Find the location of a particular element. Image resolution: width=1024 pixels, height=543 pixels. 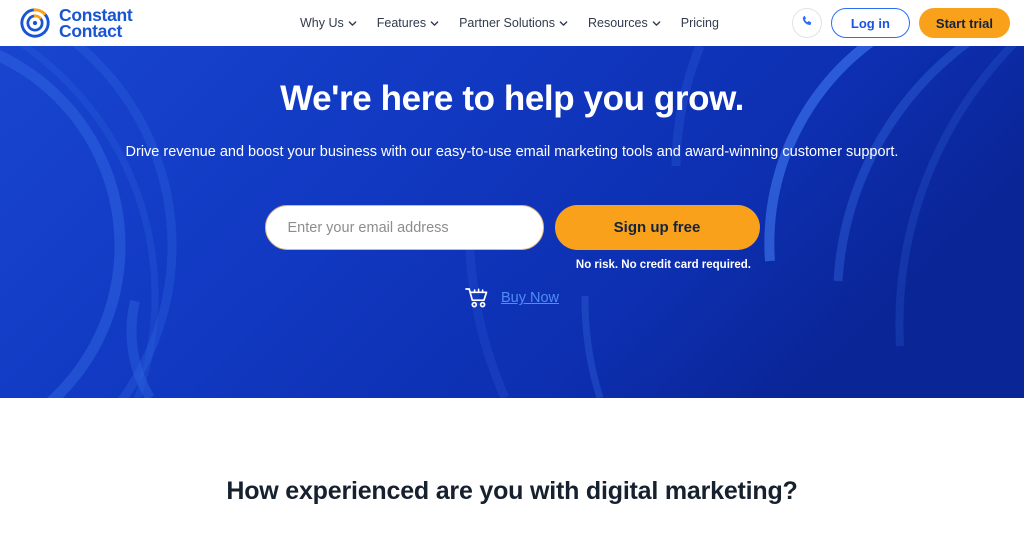

signup-form: Sign up free is located at coordinates (512, 228).